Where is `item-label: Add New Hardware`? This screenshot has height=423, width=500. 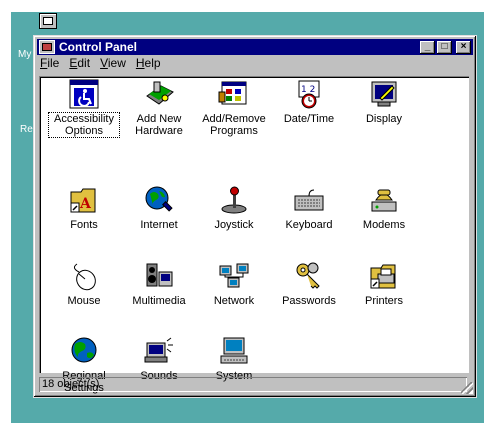
item-label: Add New Hardware is located at coordinates (159, 125).